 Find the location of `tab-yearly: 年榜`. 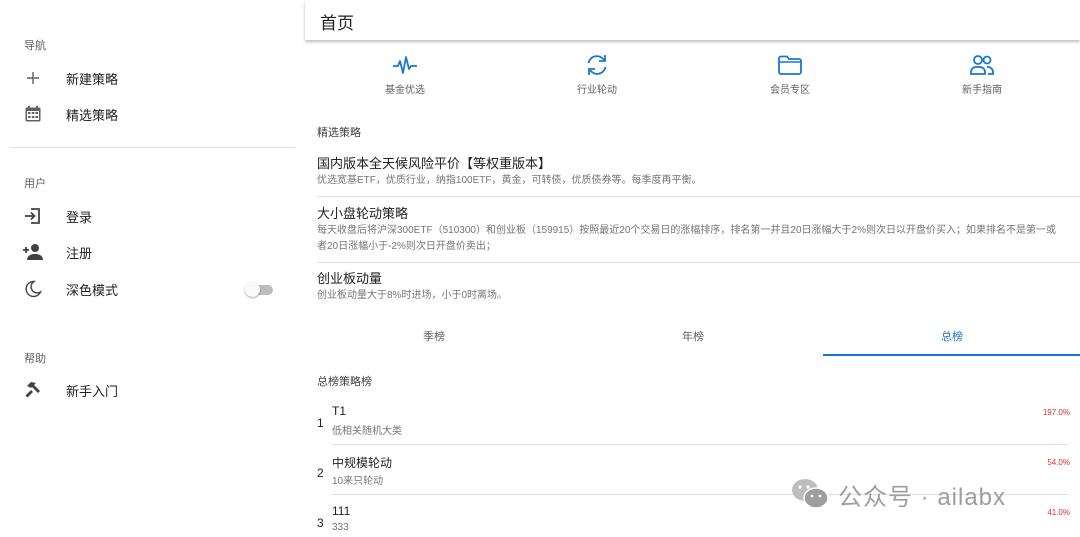

tab-yearly: 年榜 is located at coordinates (693, 338).